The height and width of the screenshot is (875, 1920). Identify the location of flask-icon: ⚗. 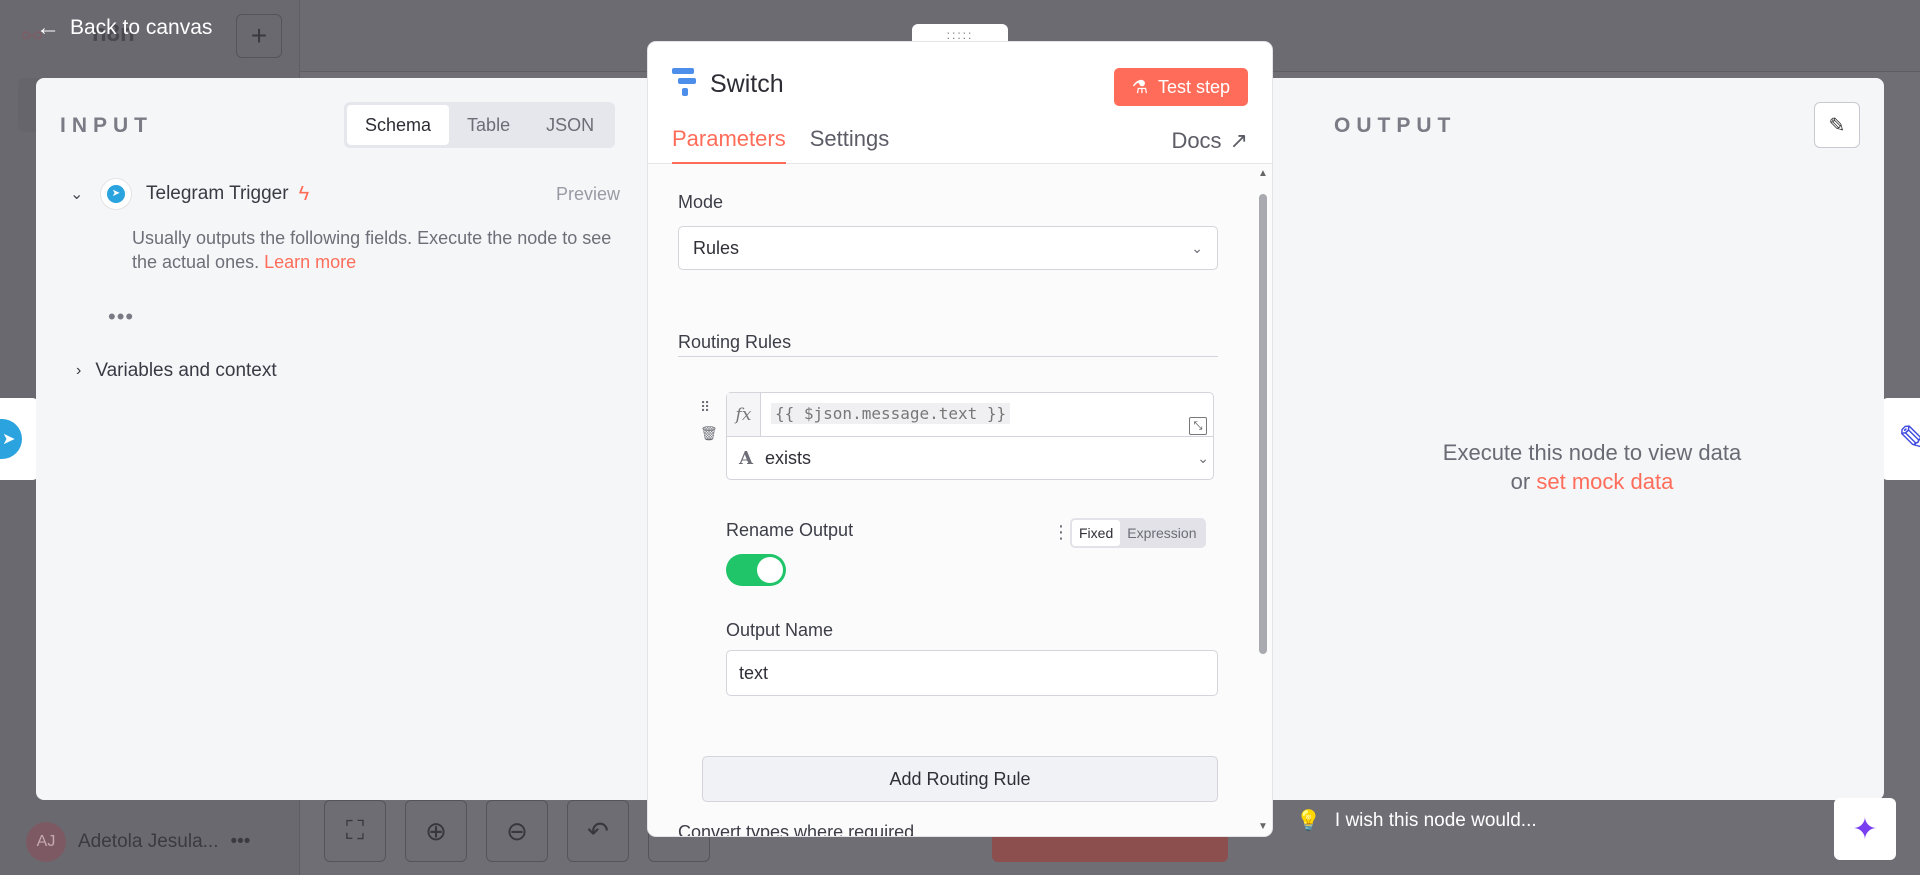
(1139, 86).